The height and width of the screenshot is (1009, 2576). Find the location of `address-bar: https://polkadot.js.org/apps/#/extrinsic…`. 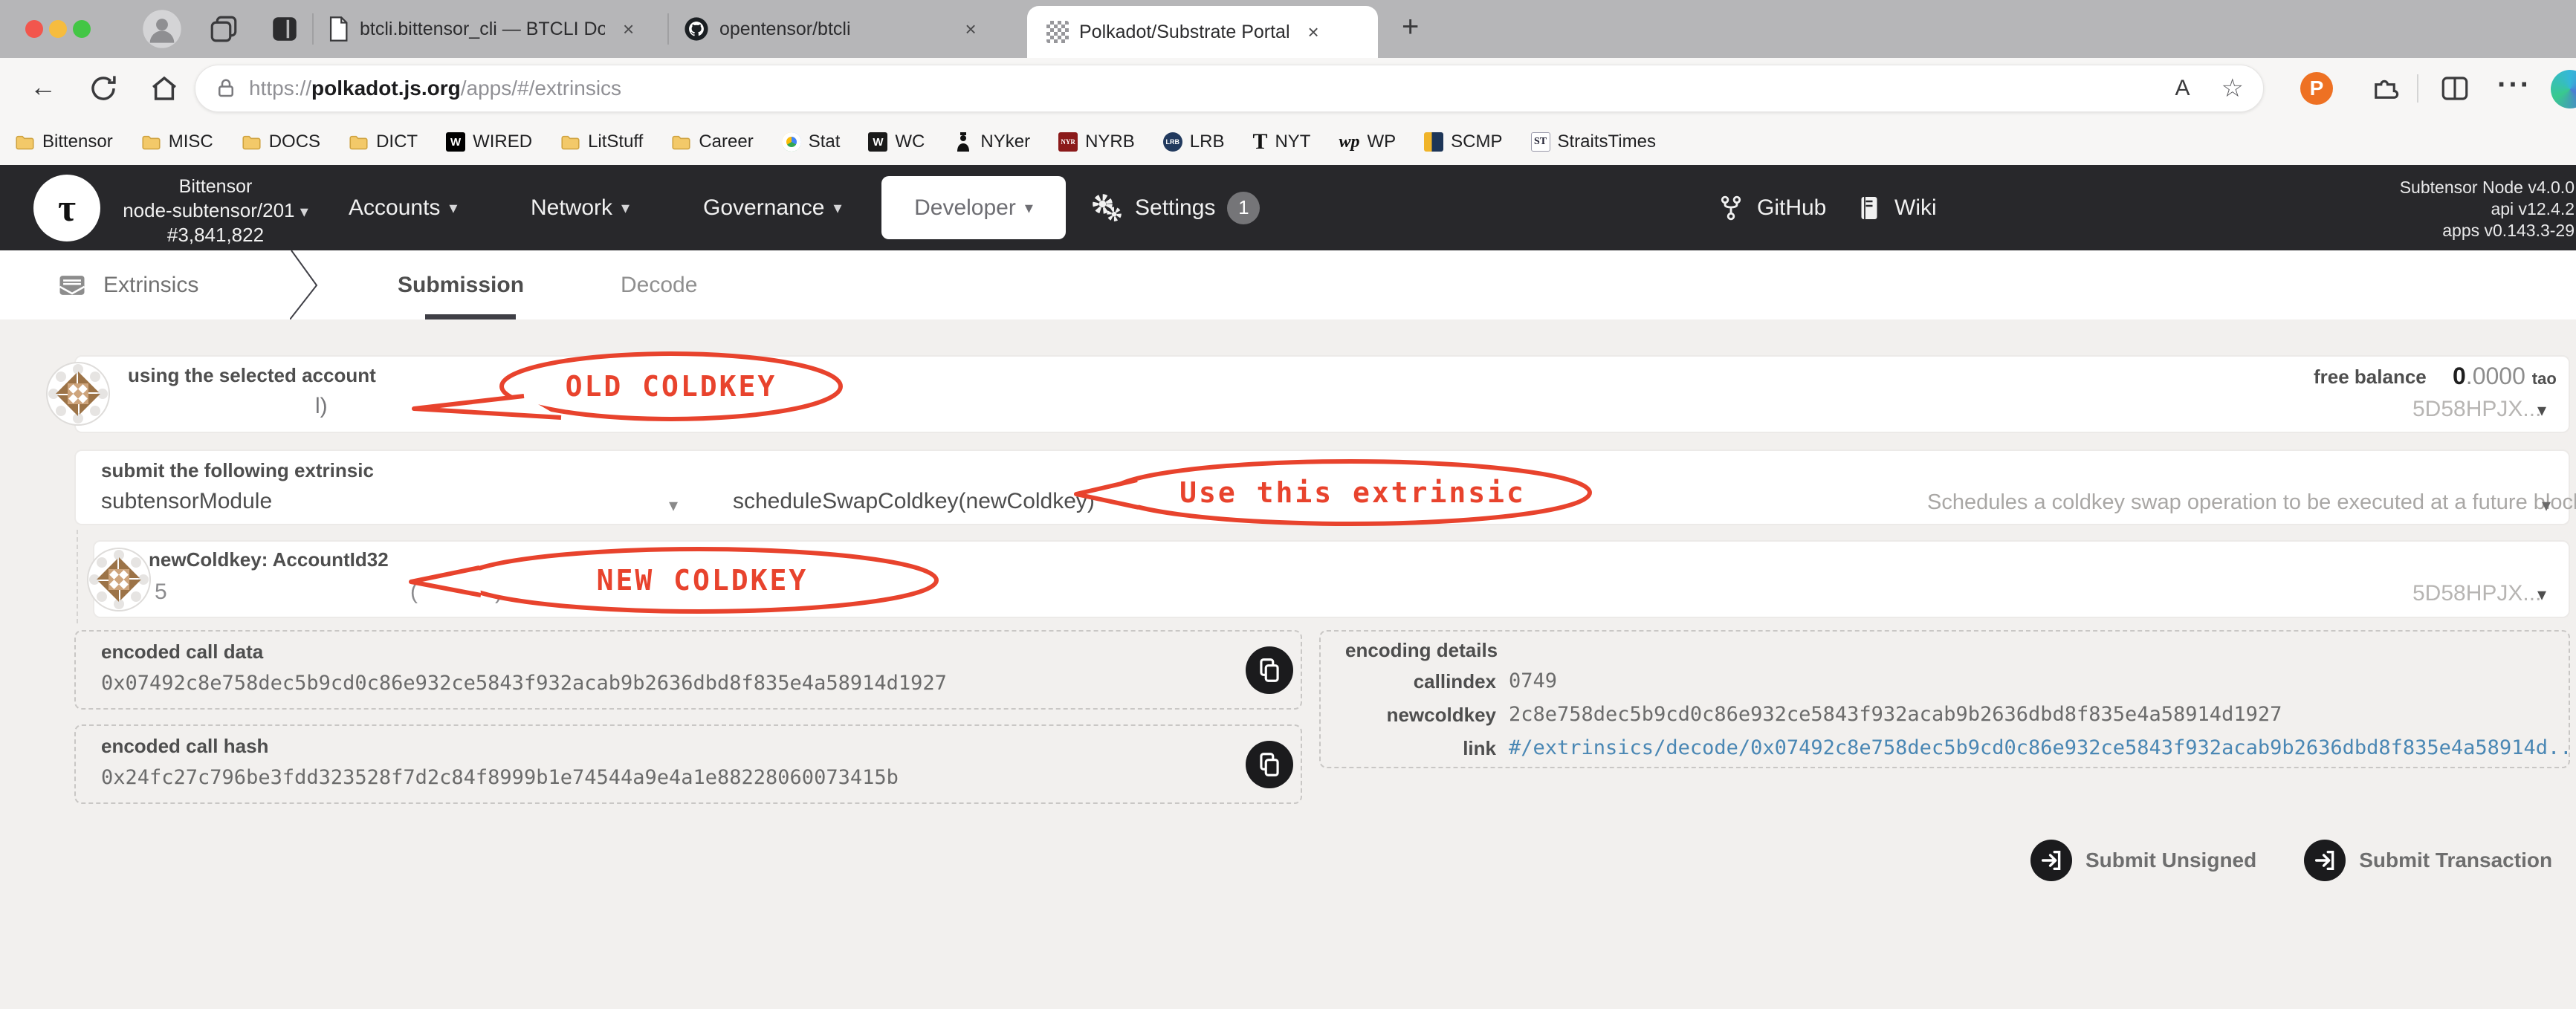

address-bar: https://polkadot.js.org/apps/#/extrinsic… is located at coordinates (1229, 88).